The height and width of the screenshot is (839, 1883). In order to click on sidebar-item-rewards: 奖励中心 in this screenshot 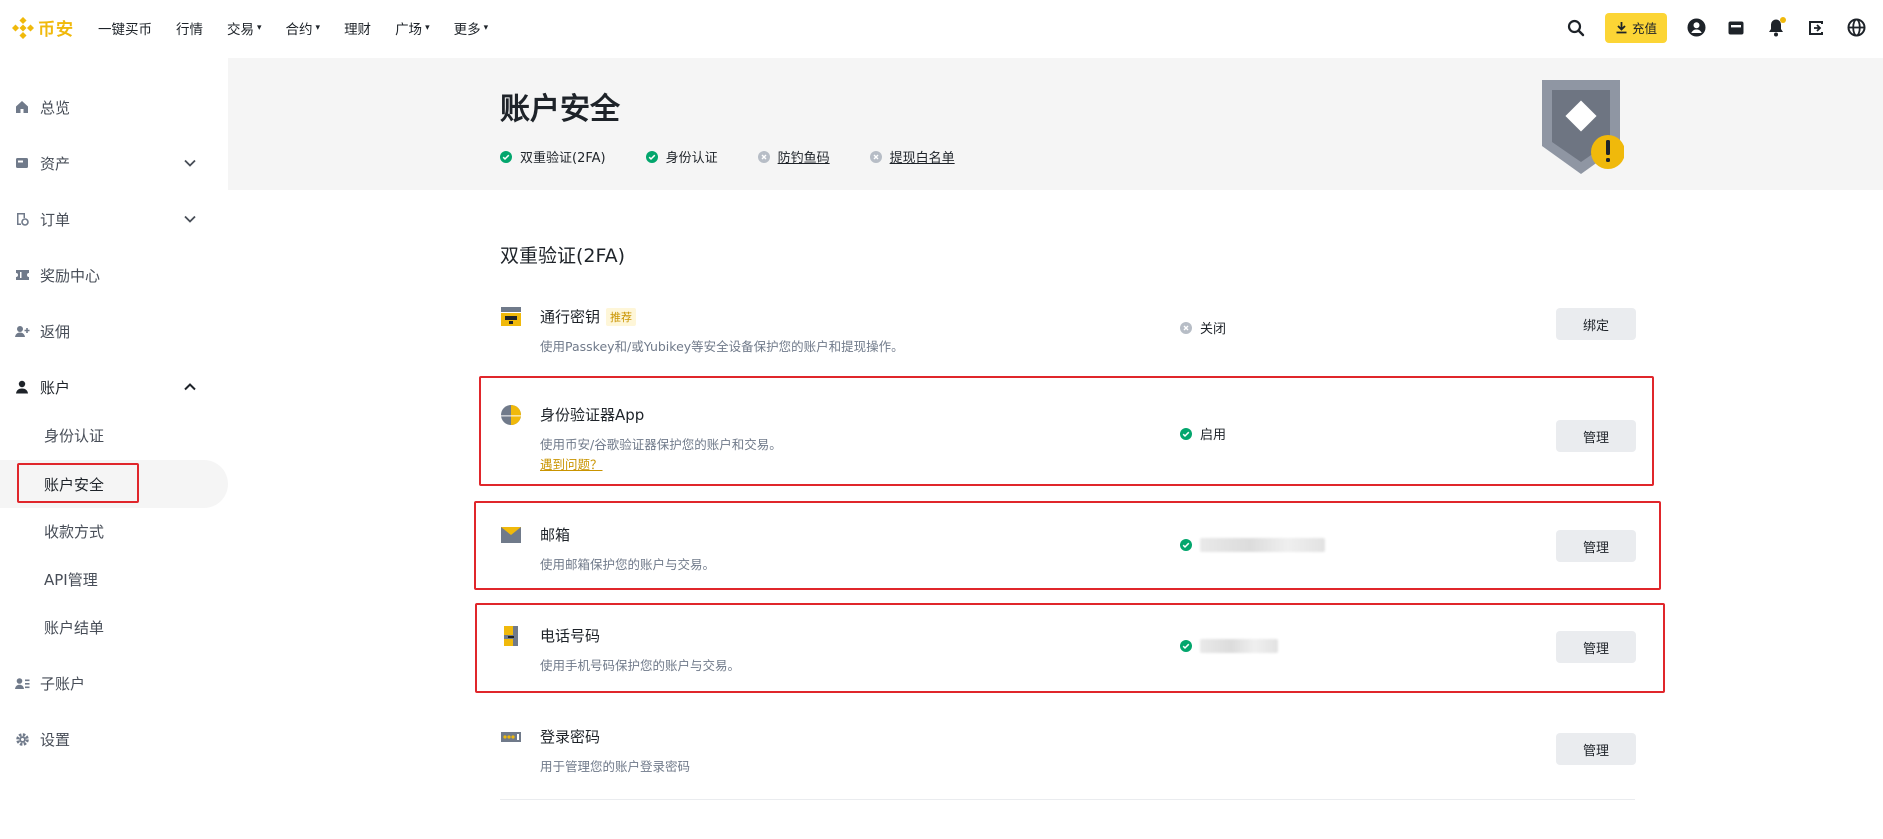, I will do `click(114, 275)`.